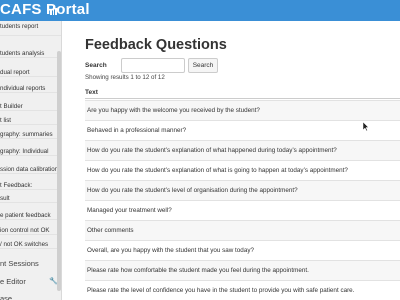  I want to click on table-row: Managed your treatment well?, so click(242, 210).